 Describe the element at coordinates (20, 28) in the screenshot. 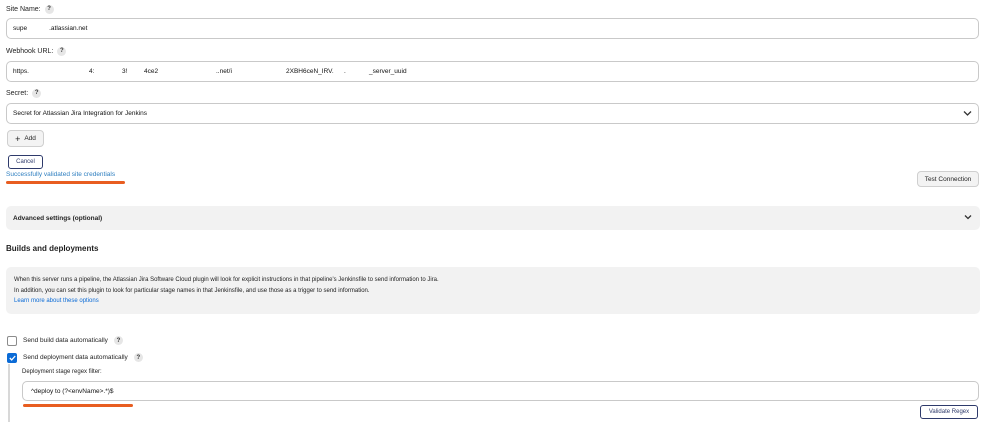

I see `site-name-prefix: supe` at that location.